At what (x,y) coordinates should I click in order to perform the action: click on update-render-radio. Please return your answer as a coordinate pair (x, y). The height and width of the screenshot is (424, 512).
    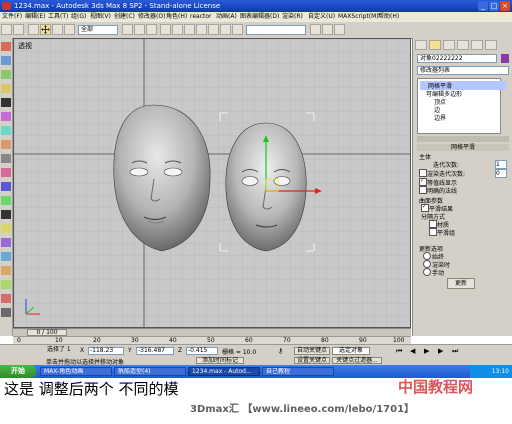
    Looking at the image, I should click on (427, 264).